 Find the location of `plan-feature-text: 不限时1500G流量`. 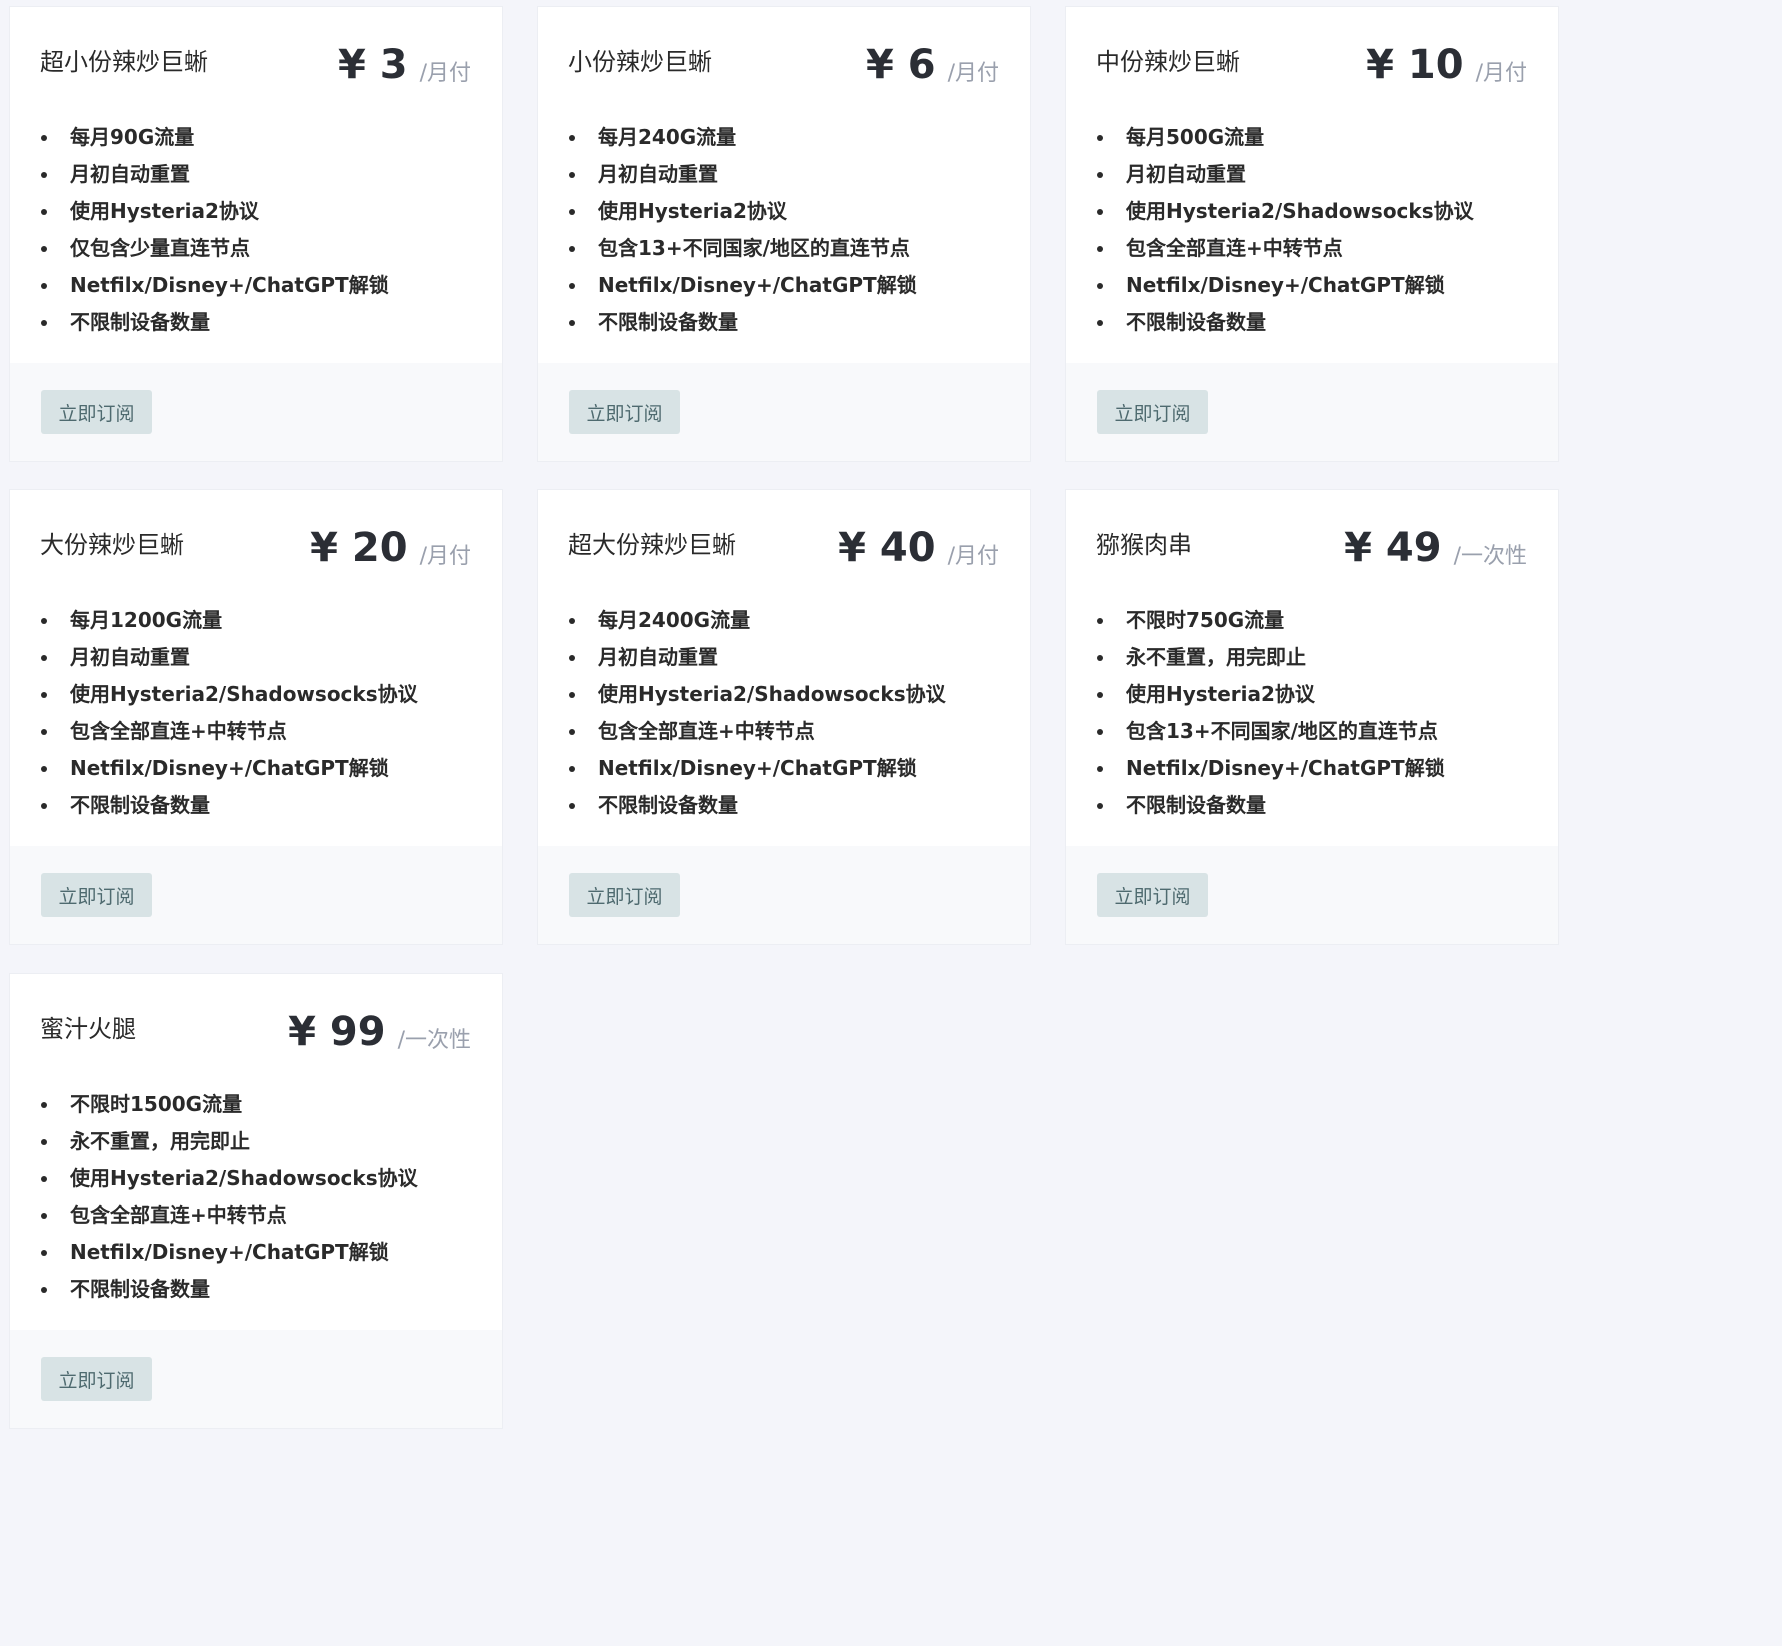

plan-feature-text: 不限时1500G流量 is located at coordinates (156, 1104).